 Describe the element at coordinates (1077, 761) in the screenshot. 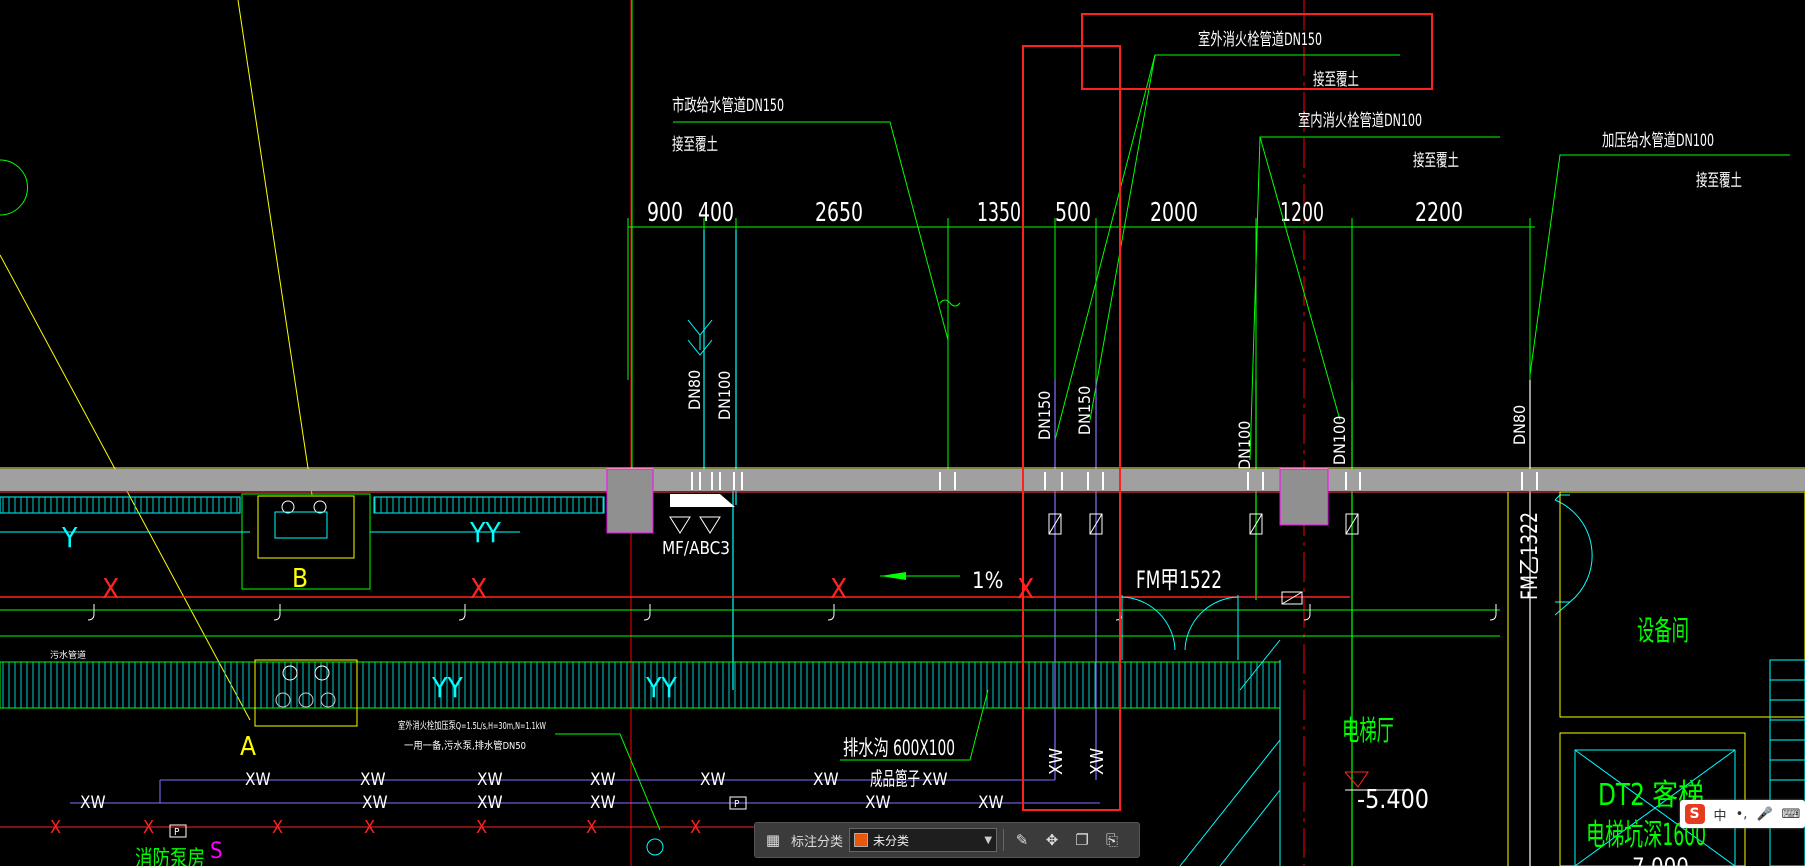

I see `xw-marks: XW XW` at that location.